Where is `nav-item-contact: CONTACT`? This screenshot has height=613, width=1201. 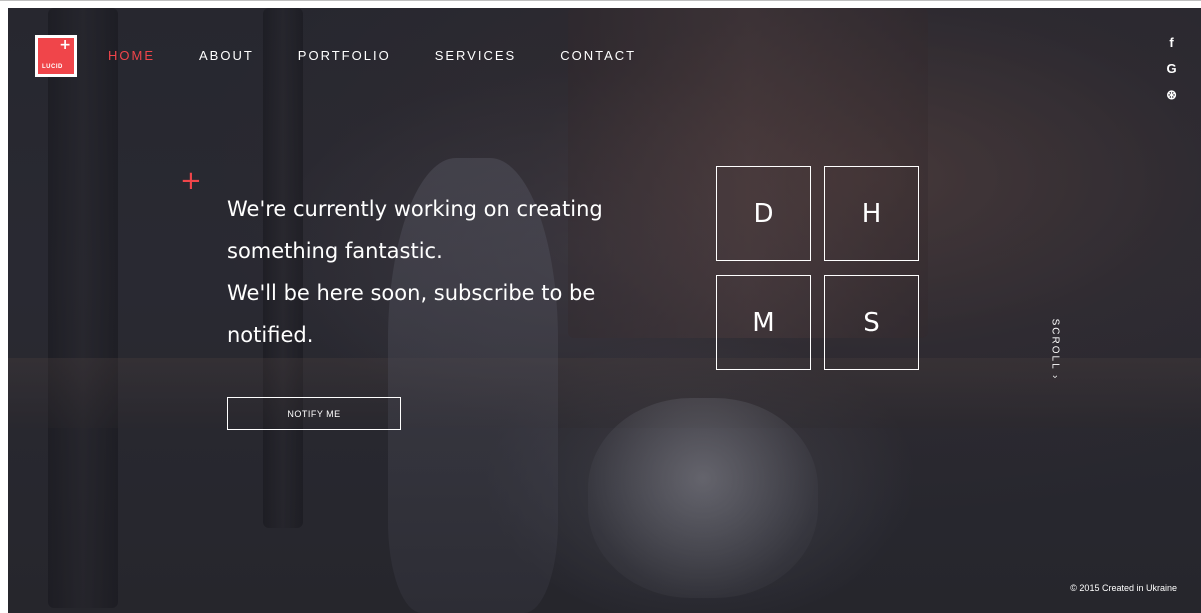 nav-item-contact: CONTACT is located at coordinates (598, 55).